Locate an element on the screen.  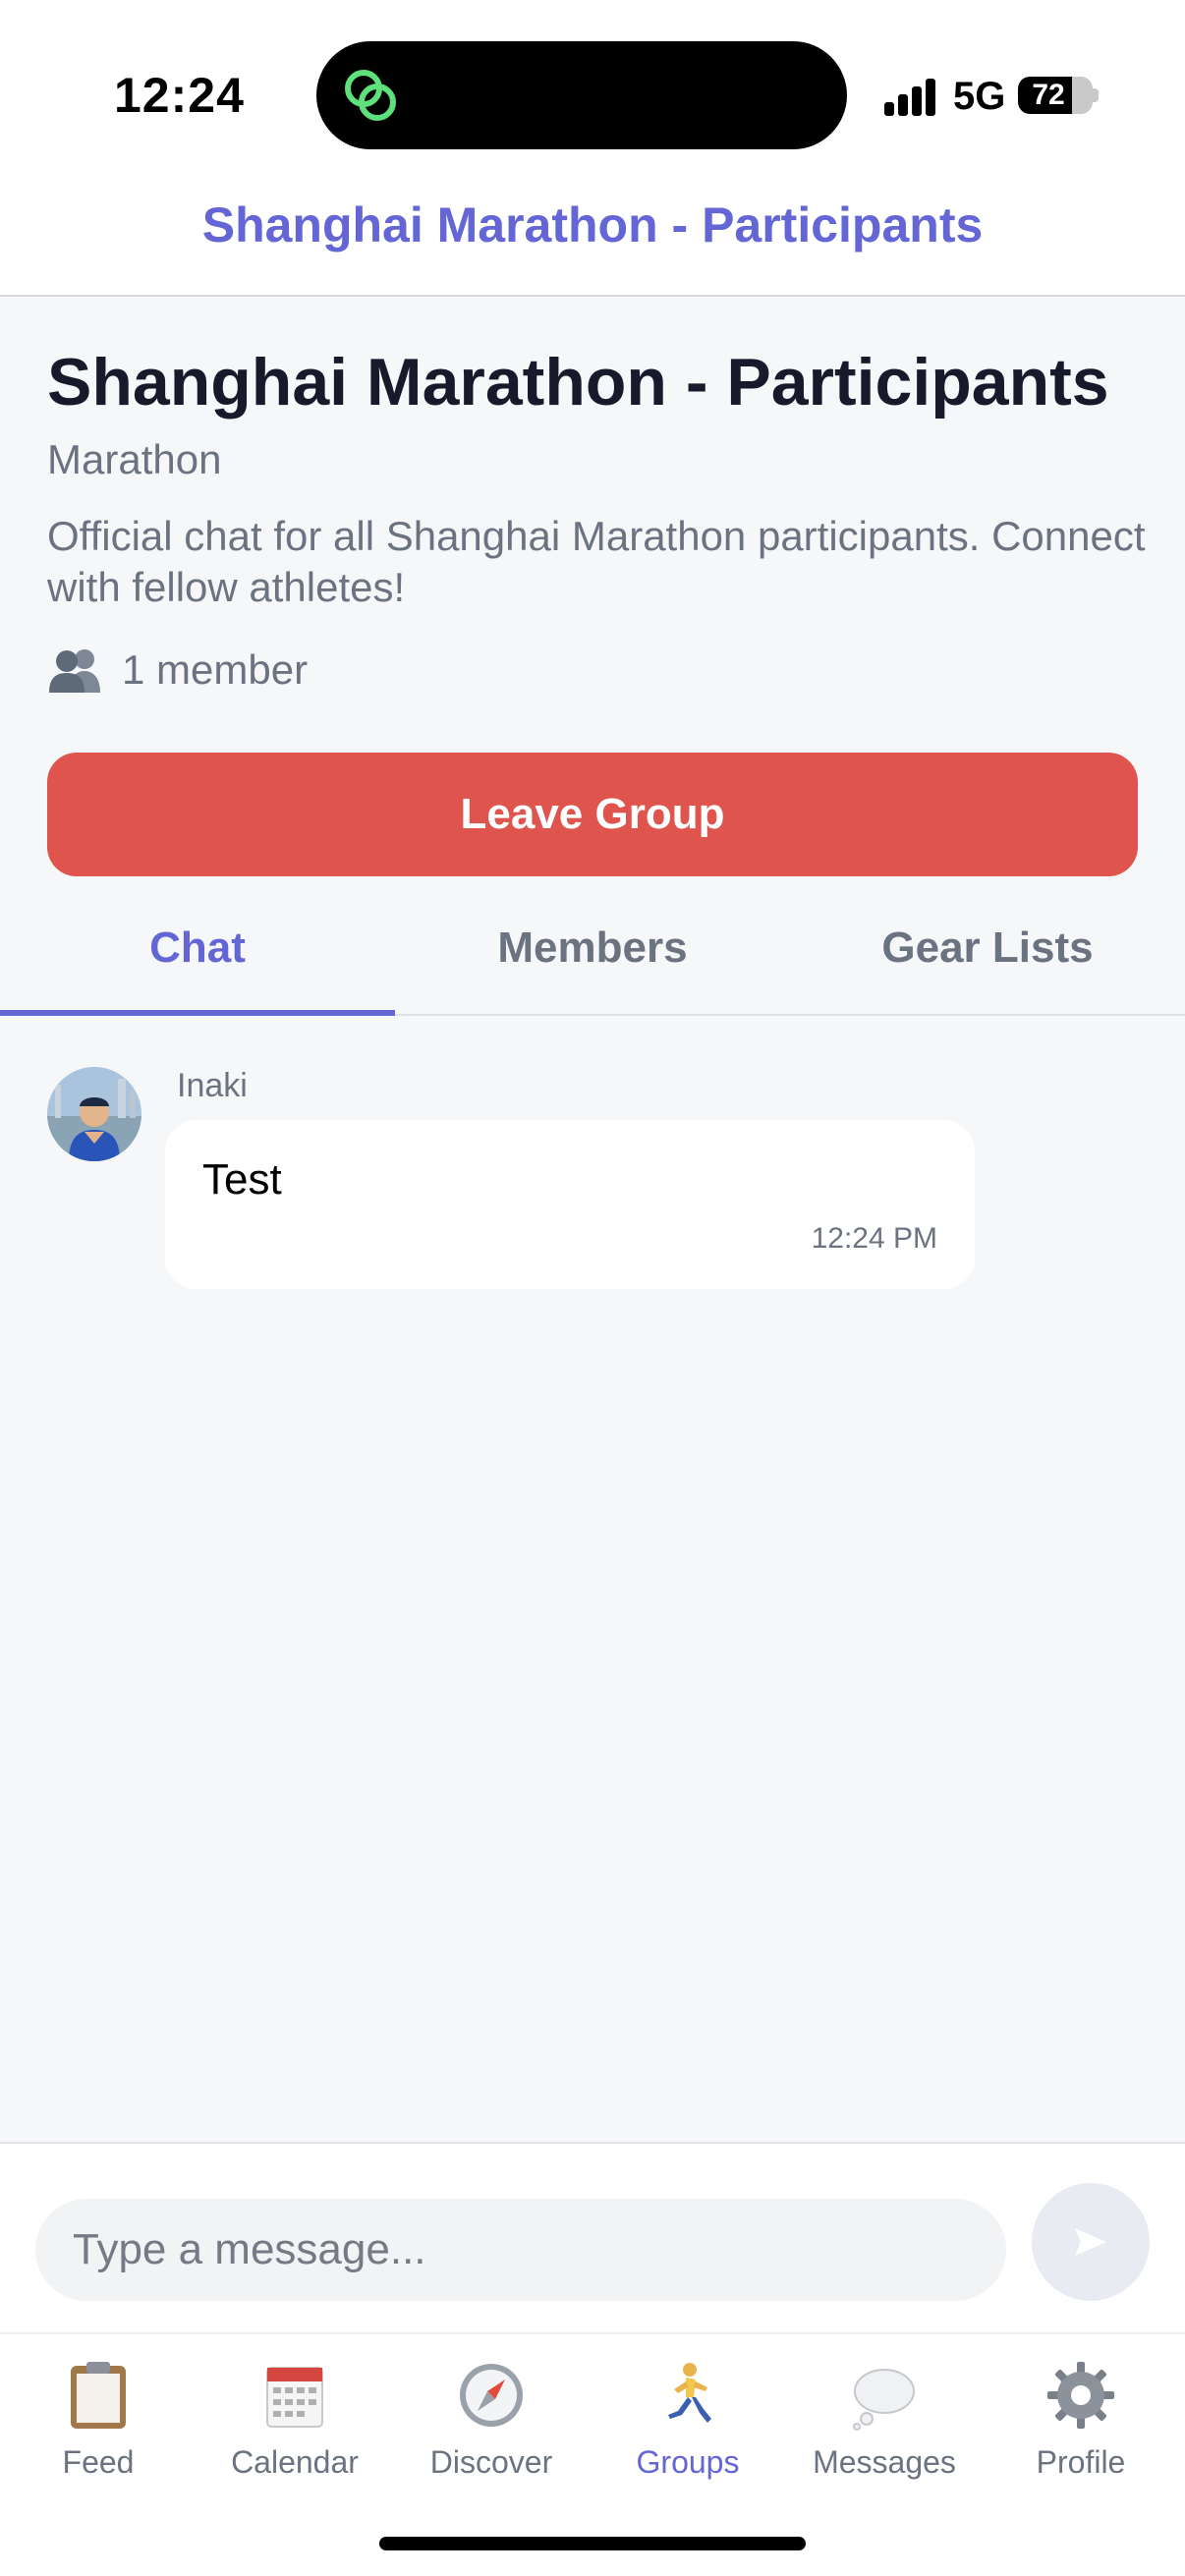
send-icon is located at coordinates (1091, 2242).